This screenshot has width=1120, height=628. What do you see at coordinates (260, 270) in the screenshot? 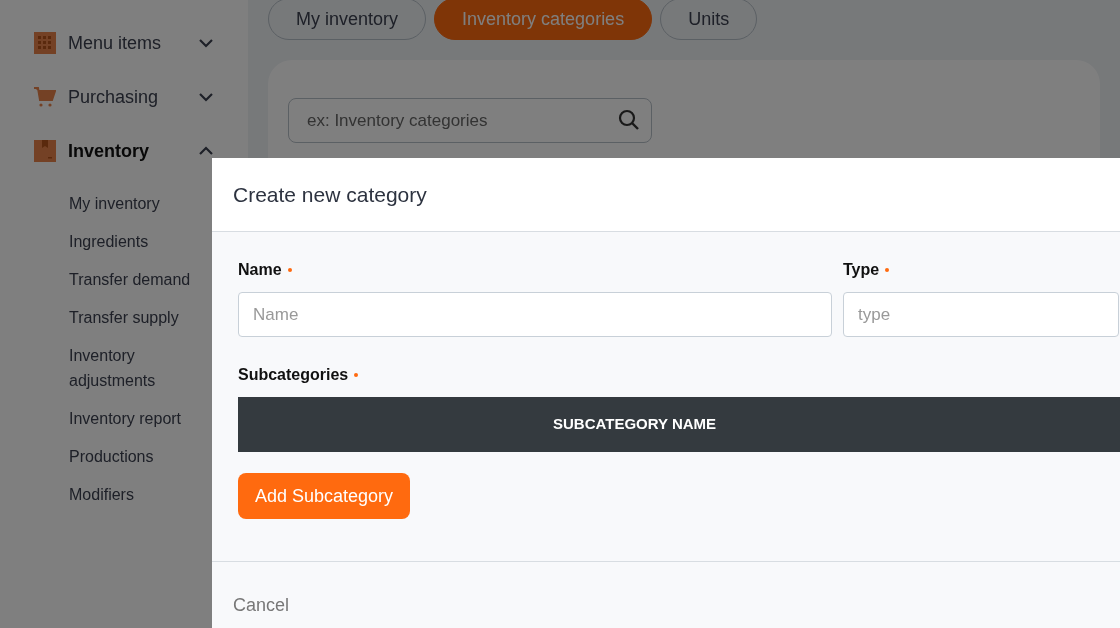
I see `field-label: Name` at bounding box center [260, 270].